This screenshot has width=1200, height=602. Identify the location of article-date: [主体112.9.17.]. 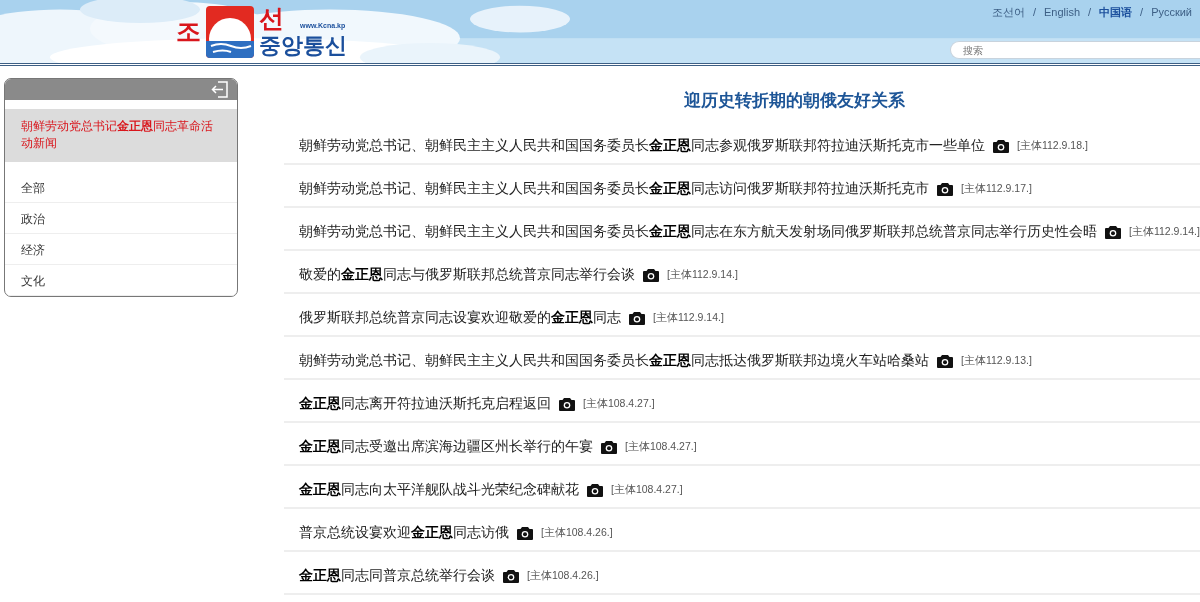
(996, 189).